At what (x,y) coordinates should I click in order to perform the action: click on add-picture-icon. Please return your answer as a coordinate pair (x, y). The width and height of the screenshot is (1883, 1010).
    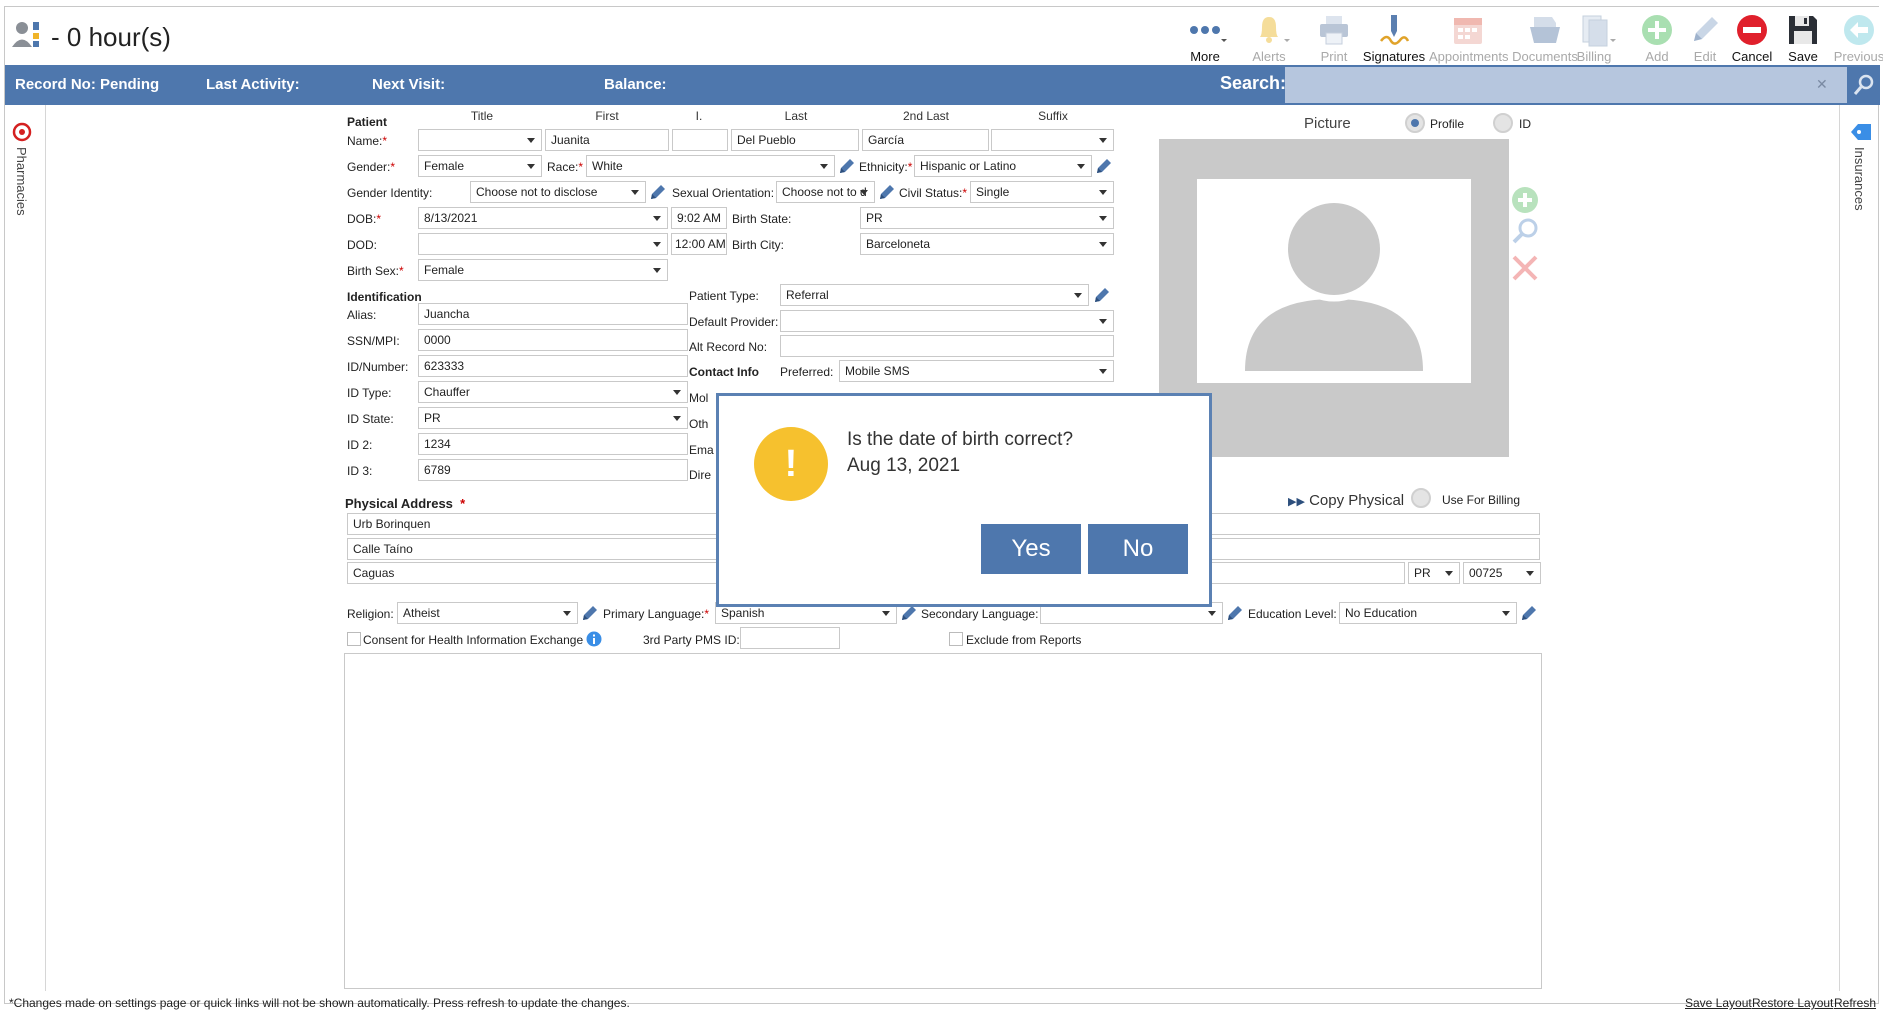
    Looking at the image, I should click on (1525, 200).